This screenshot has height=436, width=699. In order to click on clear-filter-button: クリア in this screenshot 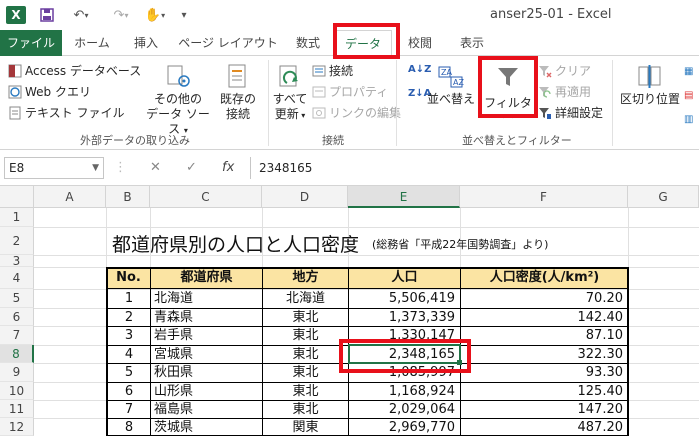, I will do `click(564, 70)`.